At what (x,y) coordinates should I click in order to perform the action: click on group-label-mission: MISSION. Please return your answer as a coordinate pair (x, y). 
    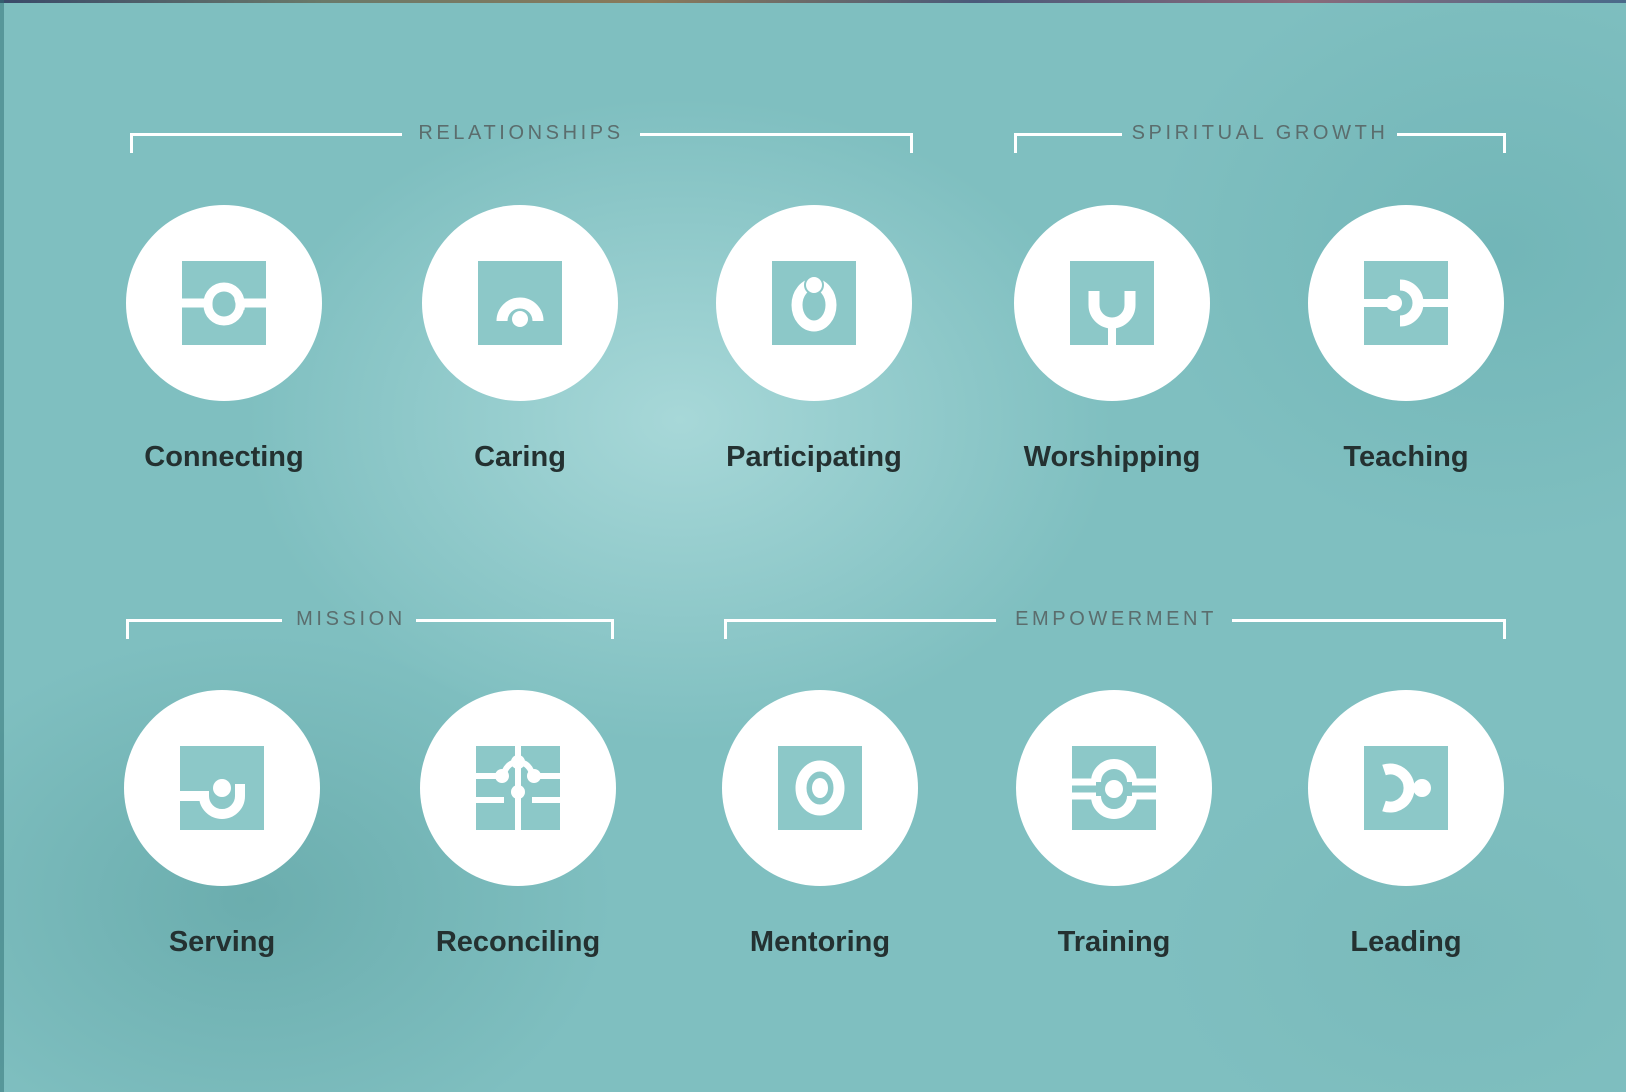
    Looking at the image, I should click on (351, 619).